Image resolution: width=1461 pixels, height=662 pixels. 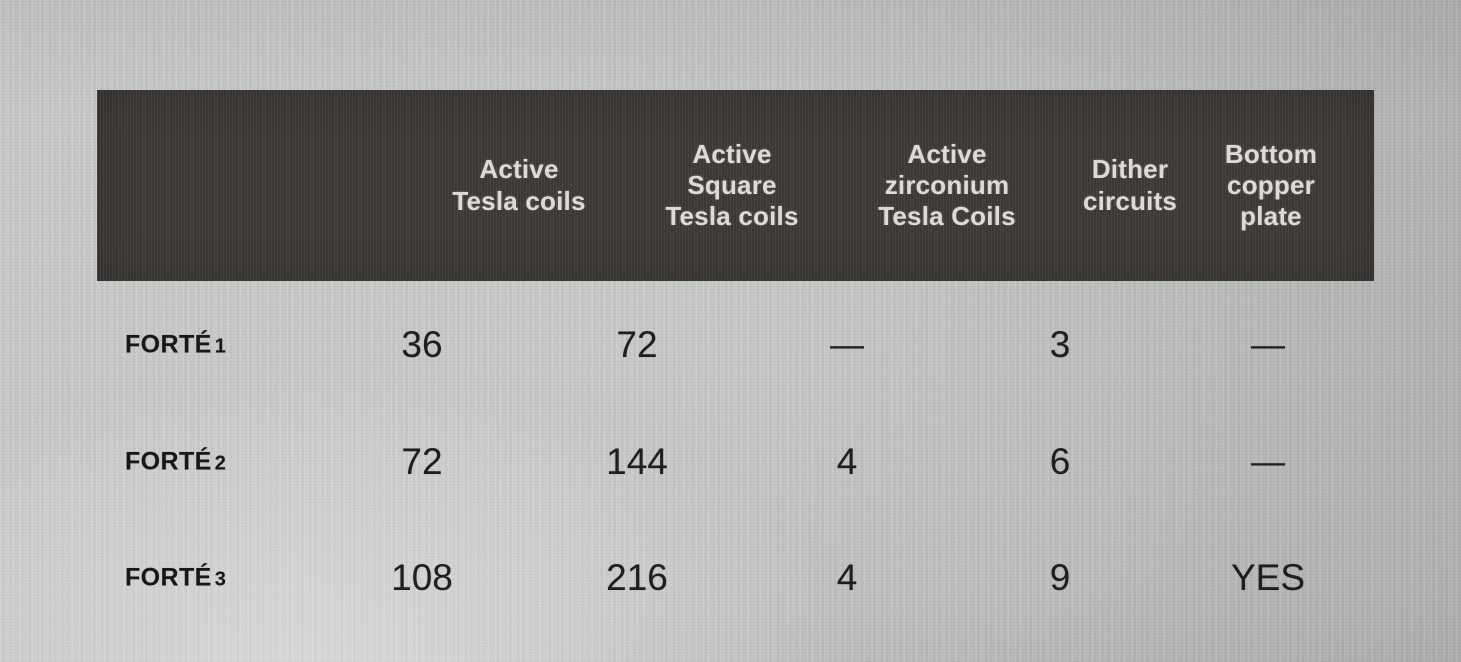 What do you see at coordinates (1130, 200) in the screenshot?
I see `column-header-line: circuits` at bounding box center [1130, 200].